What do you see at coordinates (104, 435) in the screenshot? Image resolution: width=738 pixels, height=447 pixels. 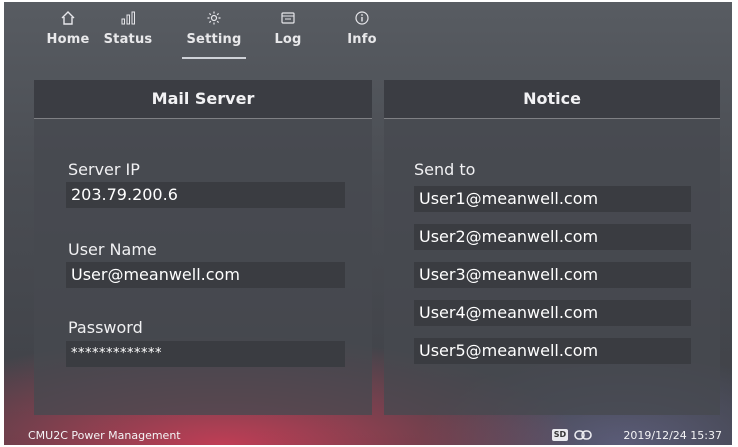 I see `app-name: CMU2C Power Management` at bounding box center [104, 435].